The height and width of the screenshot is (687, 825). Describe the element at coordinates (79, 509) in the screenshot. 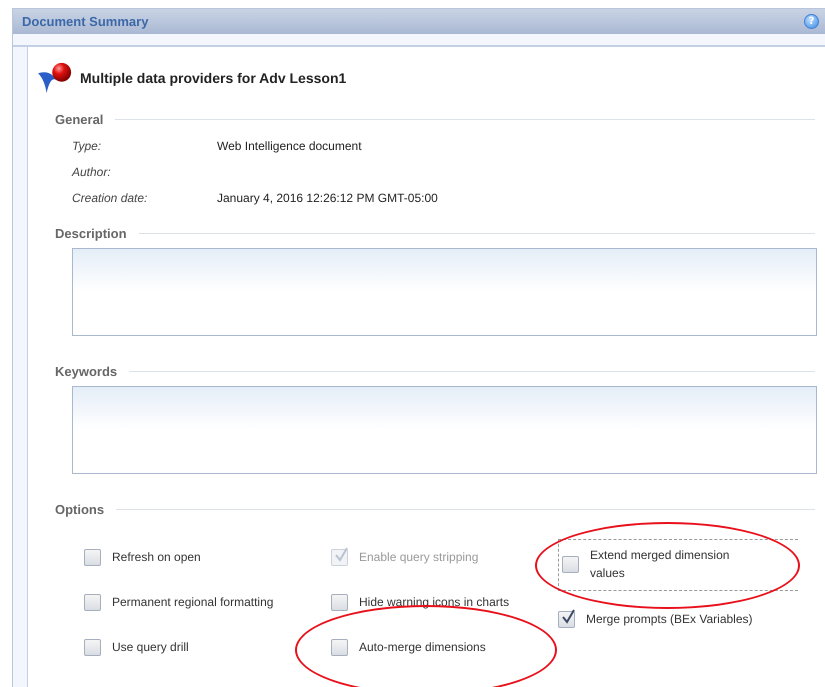

I see `section-heading: Options` at that location.